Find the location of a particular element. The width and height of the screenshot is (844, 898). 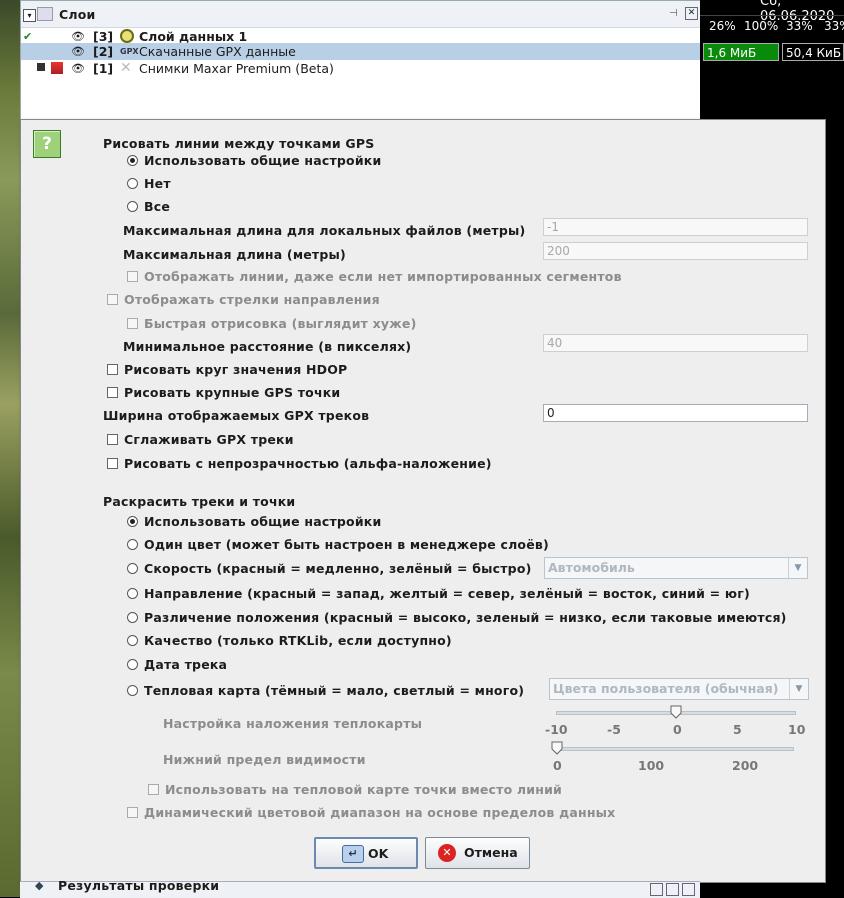

lines-radio-all is located at coordinates (132, 206).